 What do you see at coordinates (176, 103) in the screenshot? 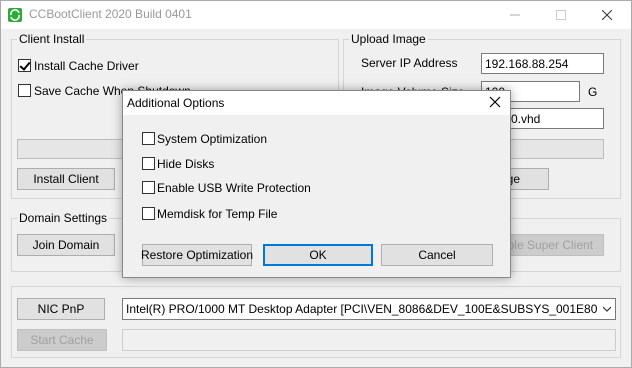
I see `dialog-title: Additional Options` at bounding box center [176, 103].